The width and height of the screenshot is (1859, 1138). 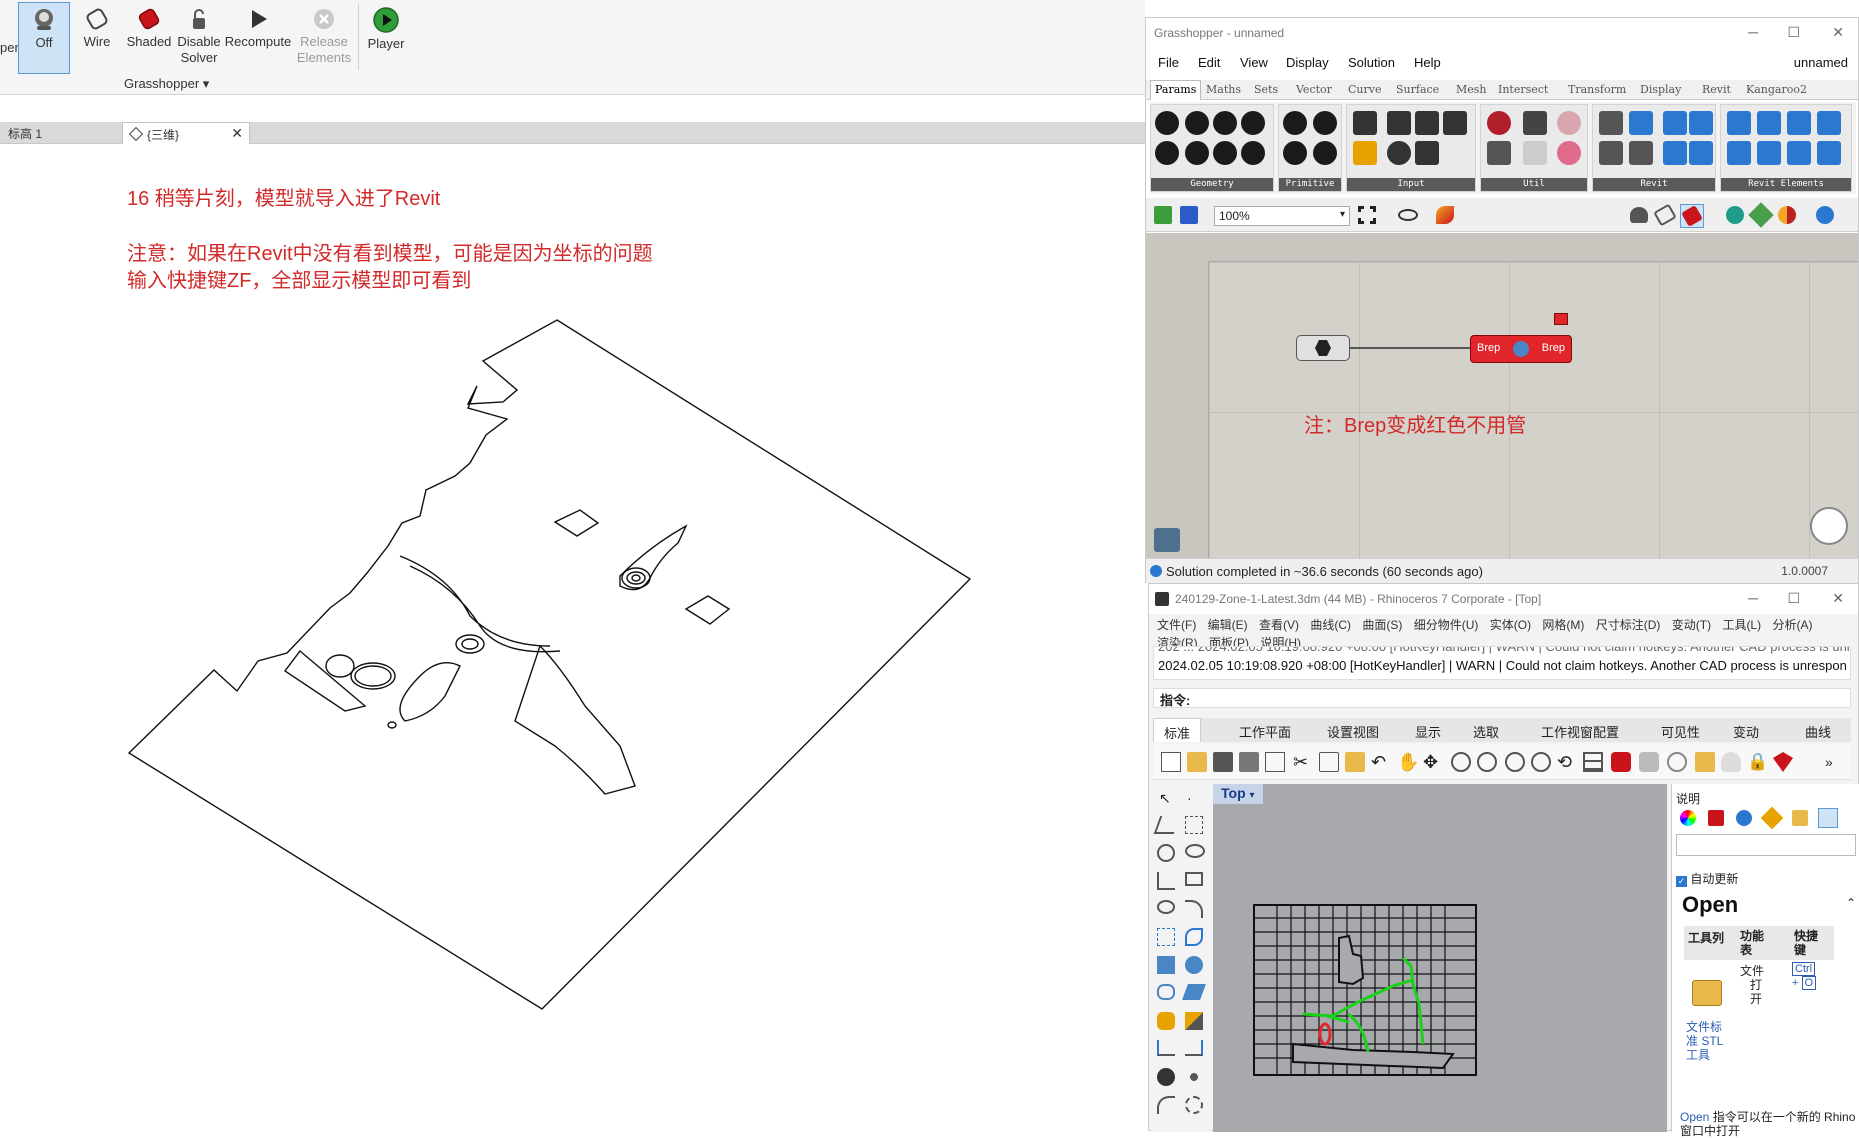 What do you see at coordinates (199, 38) in the screenshot?
I see `disable-solver-button: Disable Solver` at bounding box center [199, 38].